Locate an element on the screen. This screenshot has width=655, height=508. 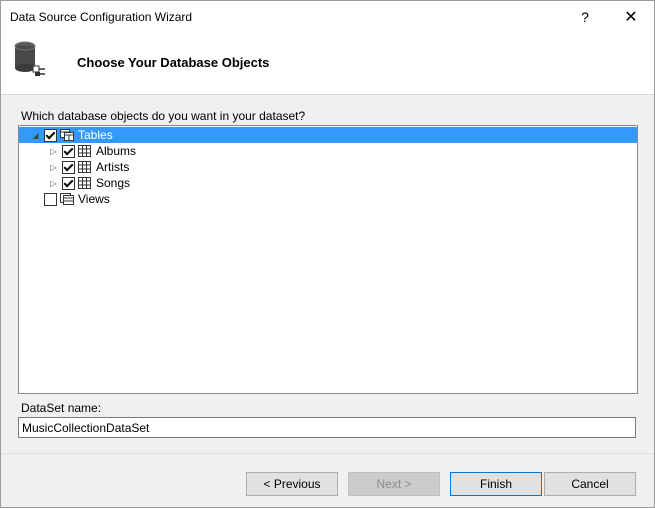
tree-node-label: Views is located at coordinates (94, 199).